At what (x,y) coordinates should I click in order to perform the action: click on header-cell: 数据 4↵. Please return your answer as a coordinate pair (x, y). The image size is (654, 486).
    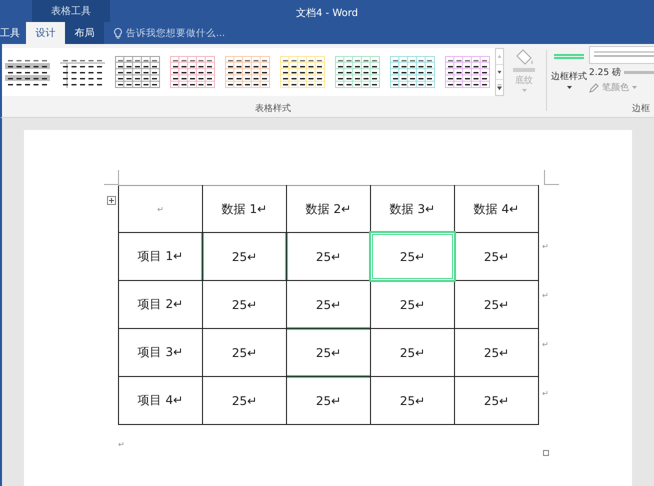
    Looking at the image, I should click on (496, 209).